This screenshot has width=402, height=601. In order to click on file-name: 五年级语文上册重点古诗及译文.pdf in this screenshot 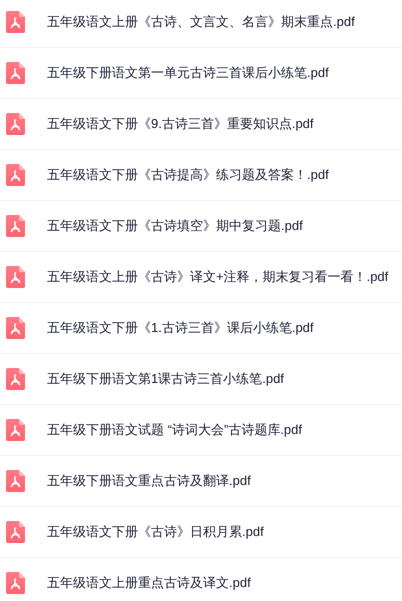, I will do `click(149, 583)`.